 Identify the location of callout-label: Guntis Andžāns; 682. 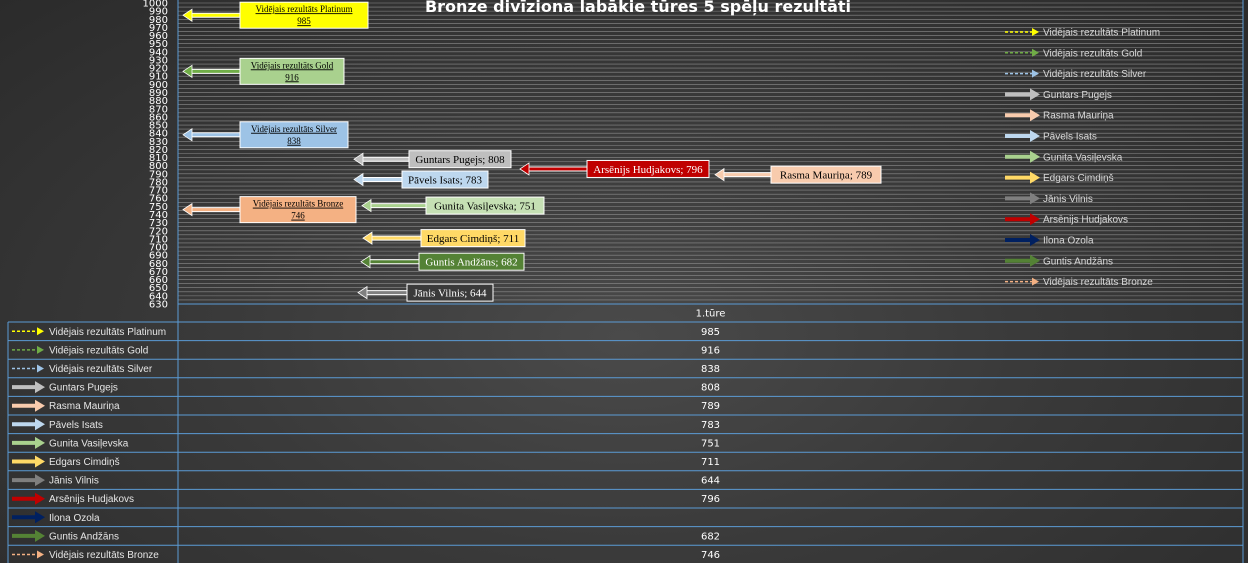
(471, 263).